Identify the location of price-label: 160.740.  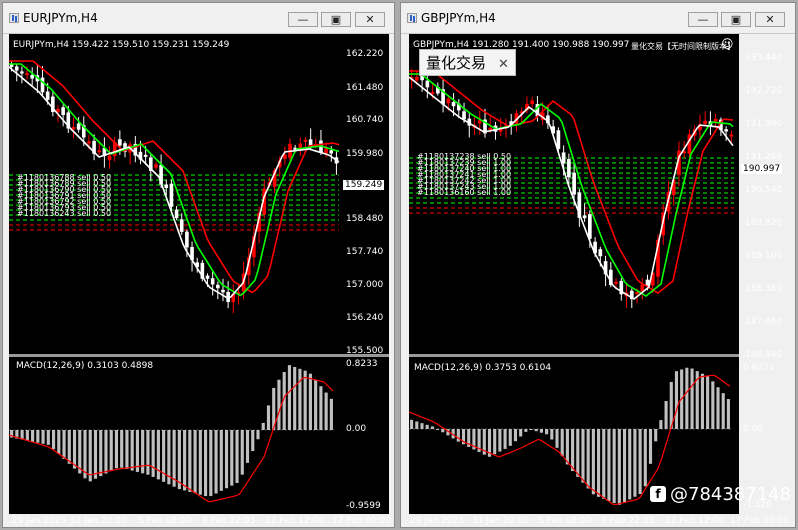
(365, 120).